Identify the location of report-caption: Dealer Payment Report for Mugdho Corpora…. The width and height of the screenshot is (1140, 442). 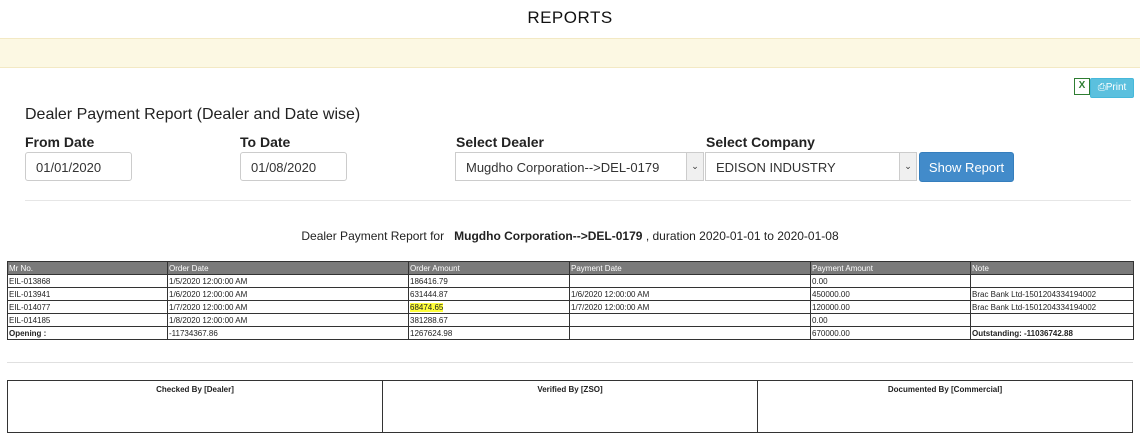
(570, 236).